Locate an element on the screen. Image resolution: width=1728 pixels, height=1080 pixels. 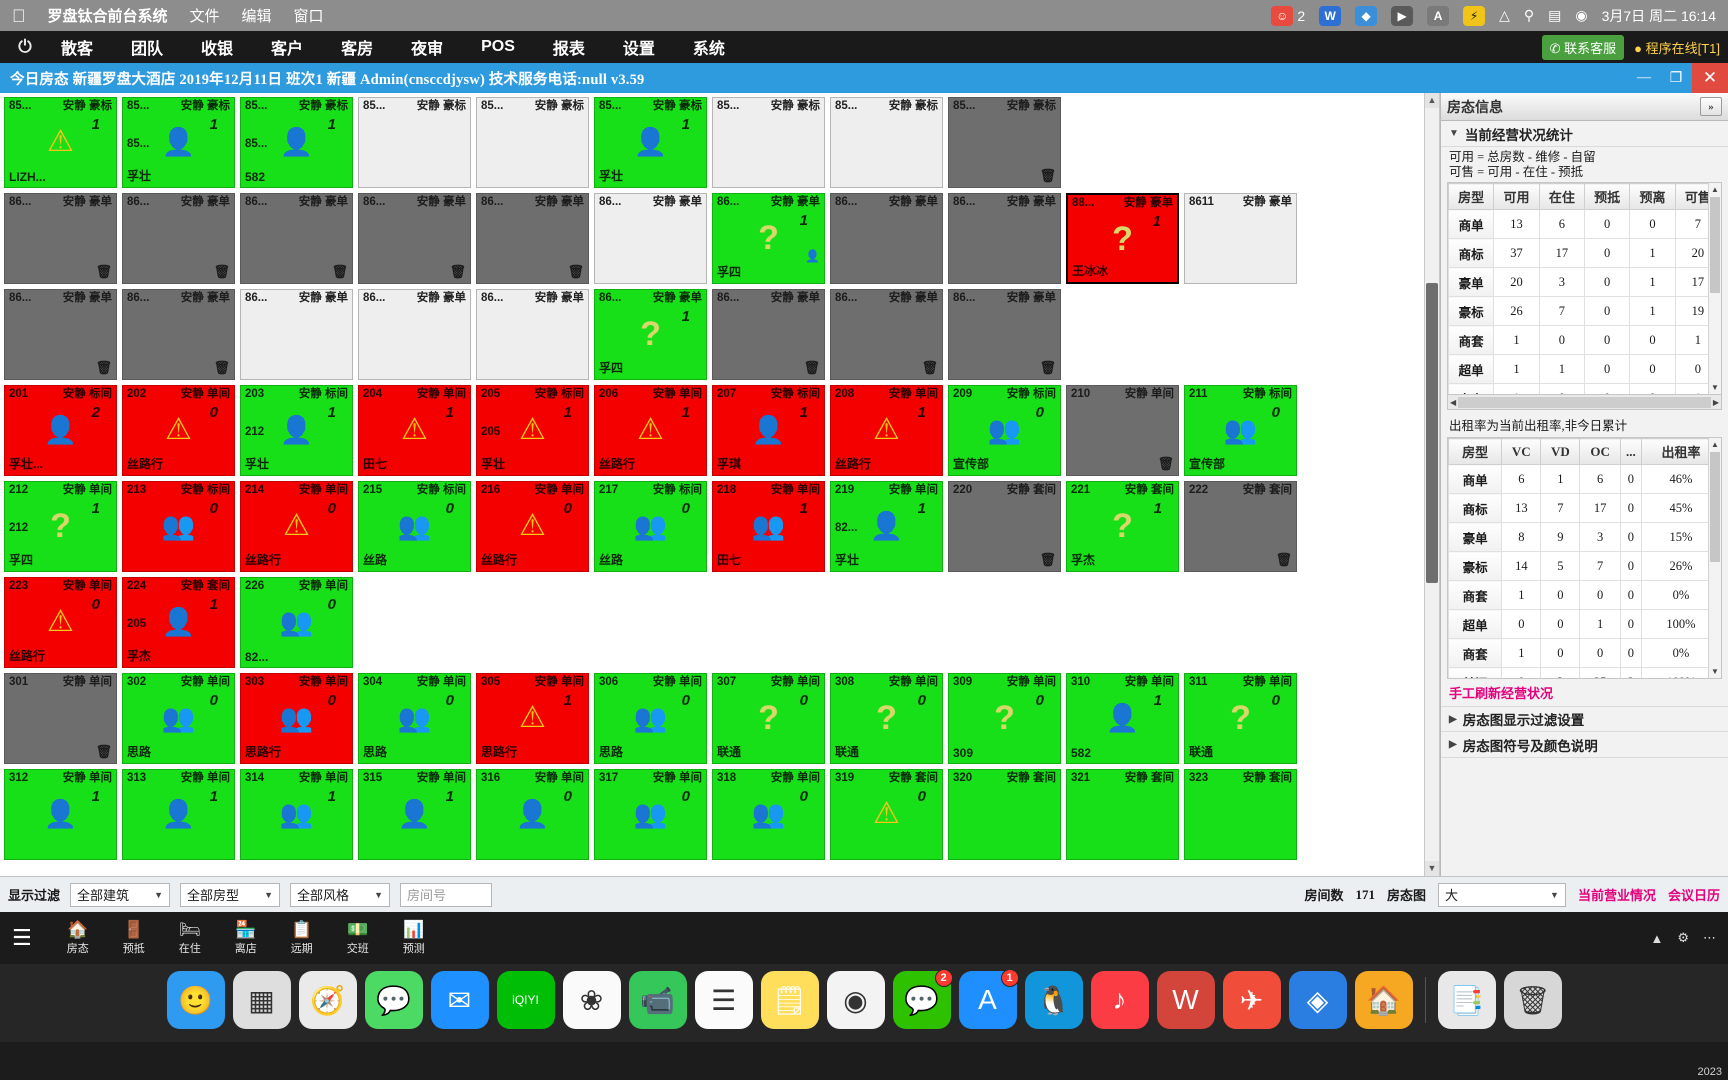
room-grid-scrollbar: ▲ ▼ is located at coordinates (1432, 484).